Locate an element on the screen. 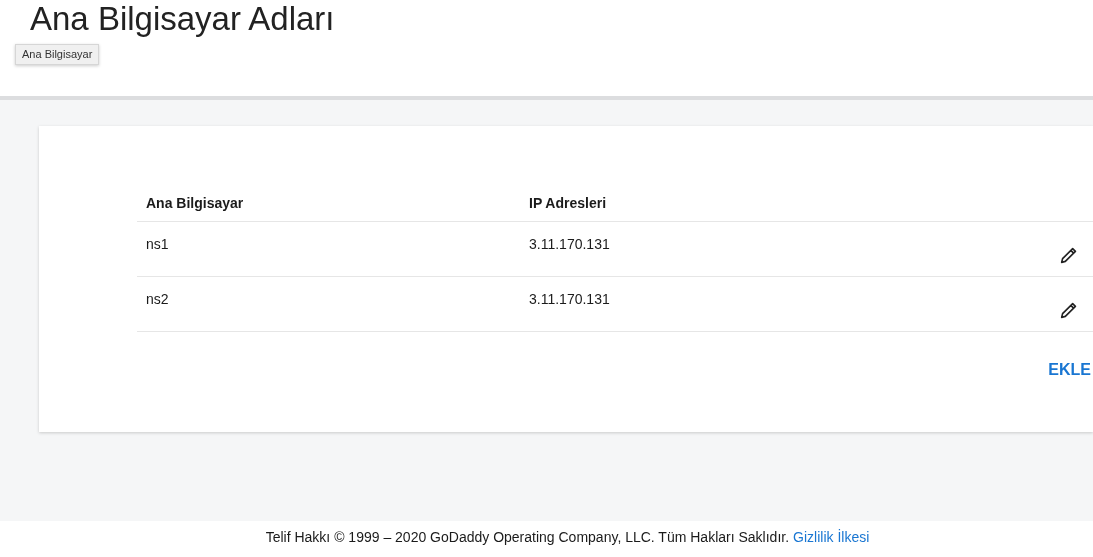 The width and height of the screenshot is (1093, 557). privacy-link: Gizlilik İlkesi is located at coordinates (831, 537).